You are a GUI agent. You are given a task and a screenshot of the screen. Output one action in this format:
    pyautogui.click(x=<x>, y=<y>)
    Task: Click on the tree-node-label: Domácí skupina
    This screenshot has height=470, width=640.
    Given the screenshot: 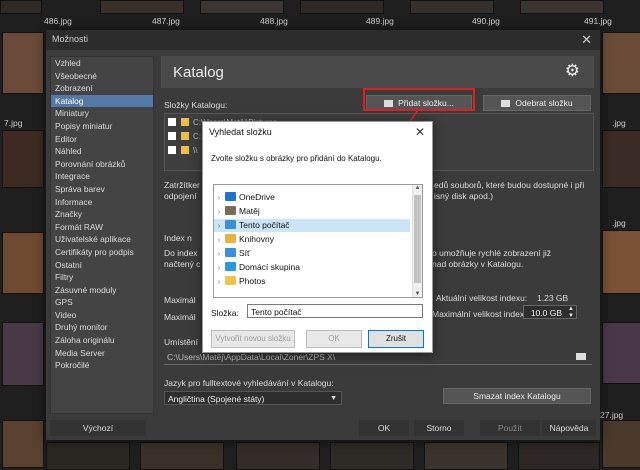 What is the action you would take?
    pyautogui.click(x=269, y=267)
    